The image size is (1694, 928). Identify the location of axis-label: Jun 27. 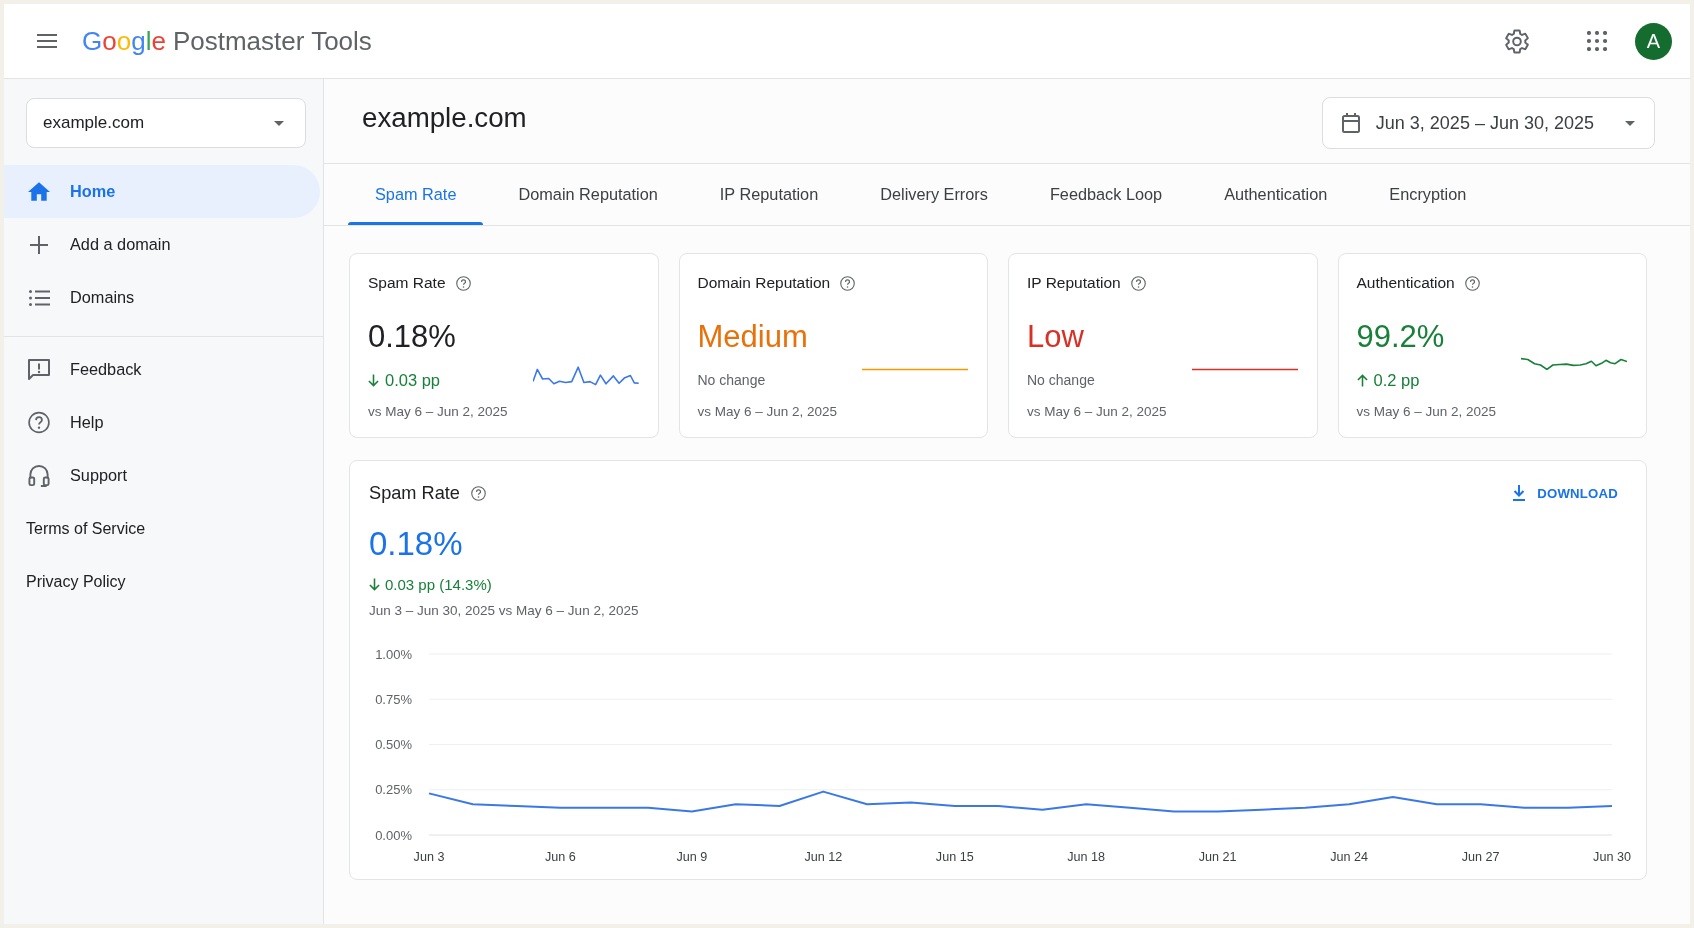
(1480, 857).